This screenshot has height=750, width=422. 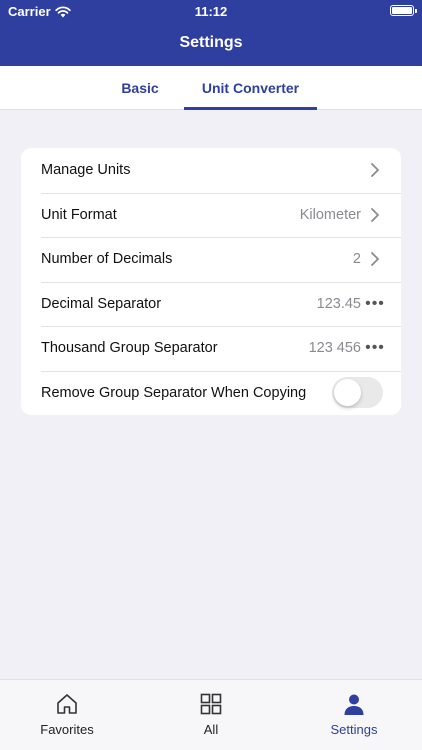 I want to click on tabbar-label: All, so click(x=211, y=729).